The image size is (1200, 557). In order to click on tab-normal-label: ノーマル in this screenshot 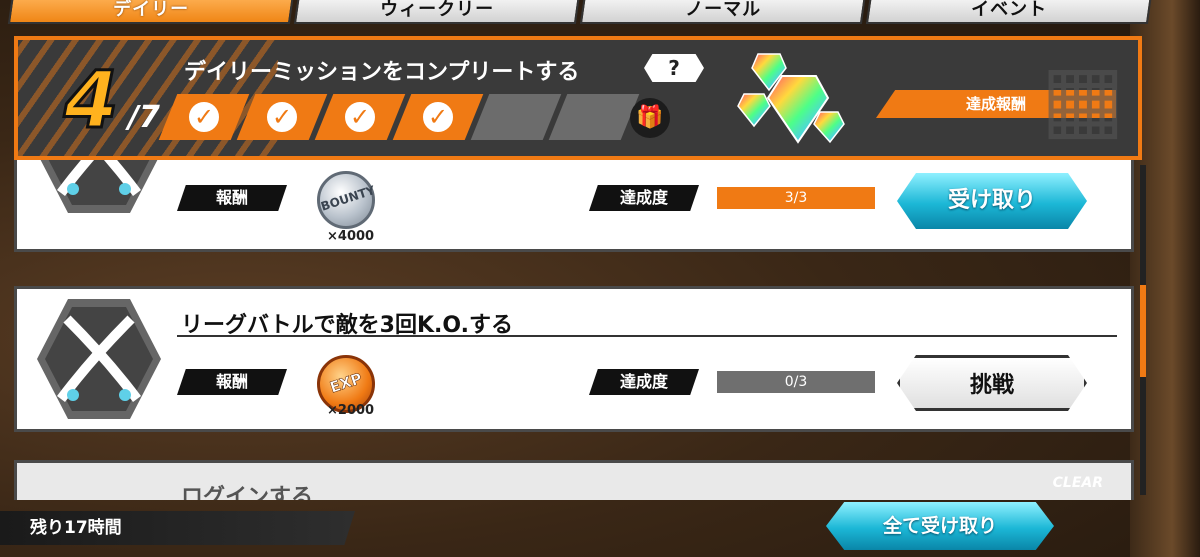, I will do `click(723, 10)`.